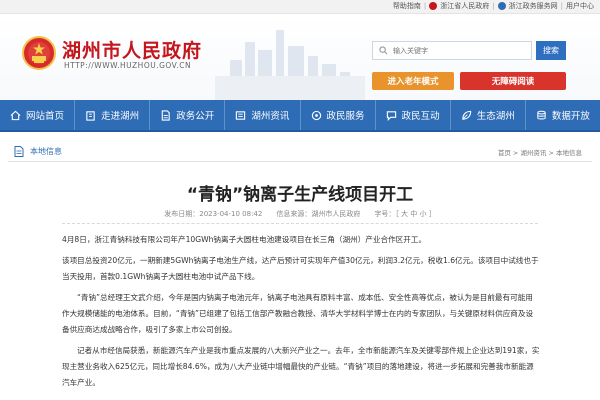  What do you see at coordinates (300, 152) in the screenshot?
I see `breadcrumb-bar: 本地信息 首页 > 湖州资讯 > 本地信息` at bounding box center [300, 152].